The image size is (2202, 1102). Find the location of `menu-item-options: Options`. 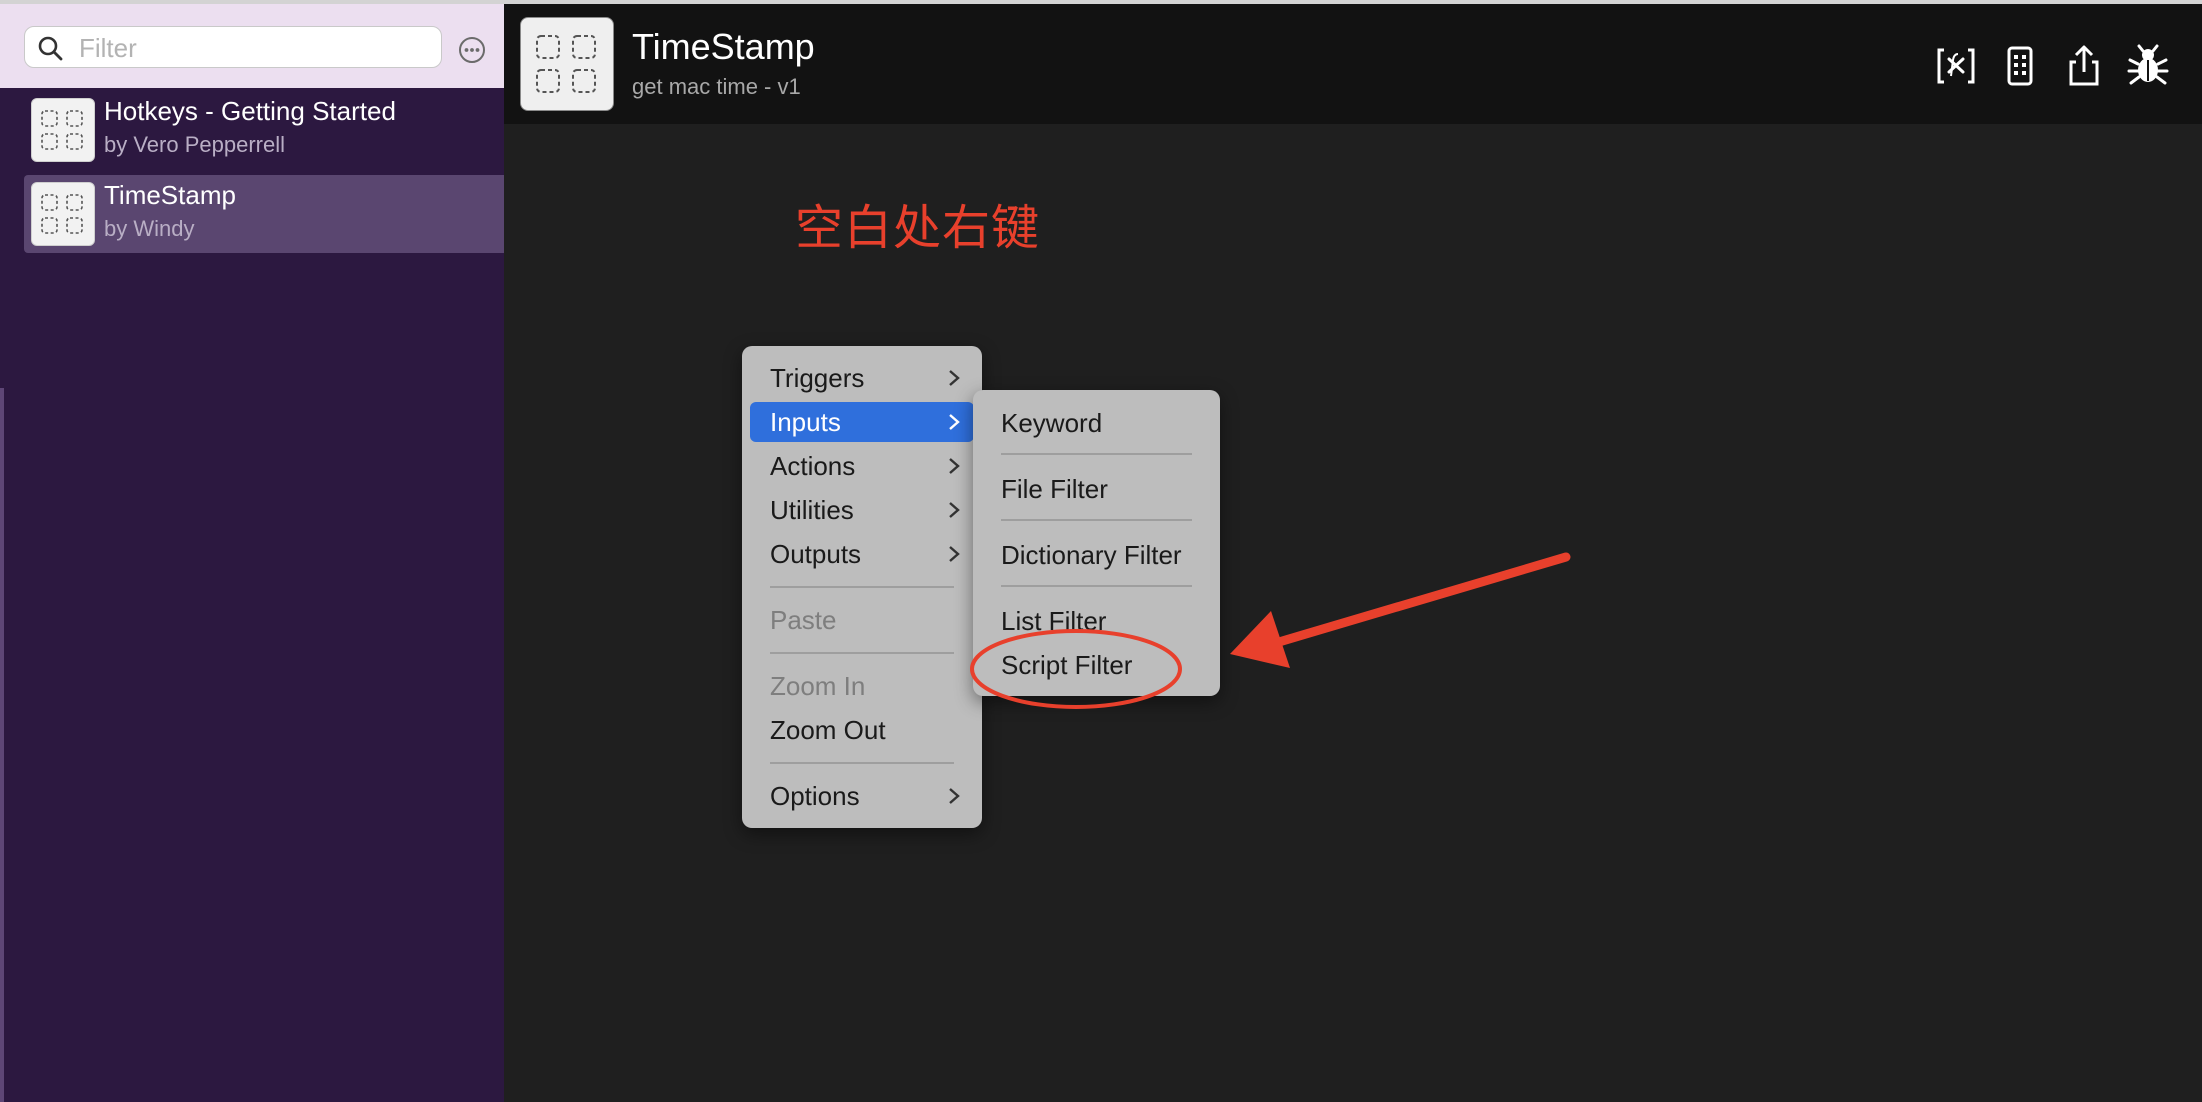

menu-item-options: Options is located at coordinates (862, 796).